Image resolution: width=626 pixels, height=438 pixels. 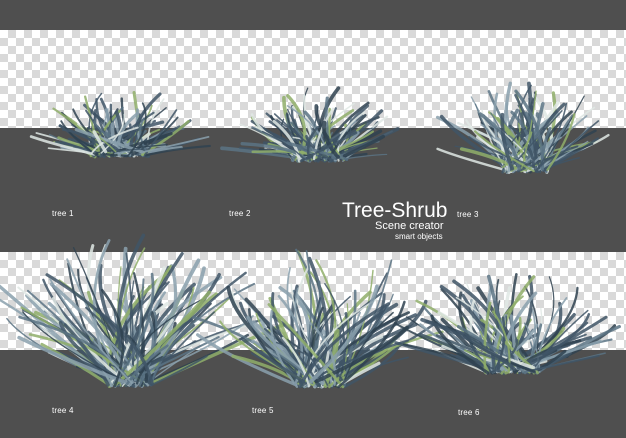 I want to click on shrub-6-image, so click(x=507, y=324).